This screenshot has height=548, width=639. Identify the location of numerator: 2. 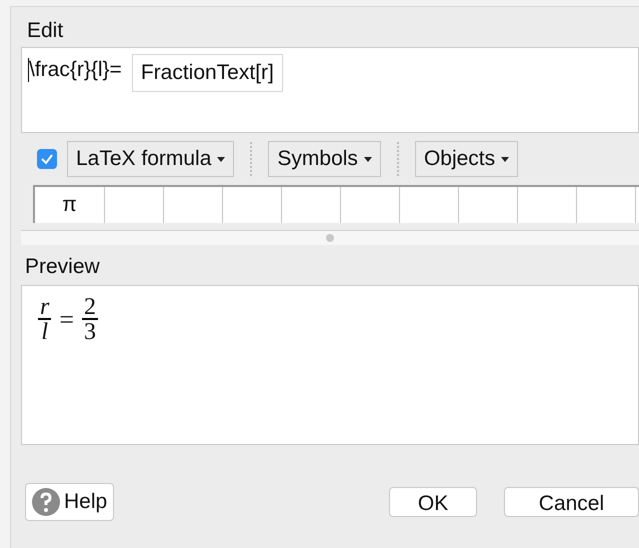
(90, 307).